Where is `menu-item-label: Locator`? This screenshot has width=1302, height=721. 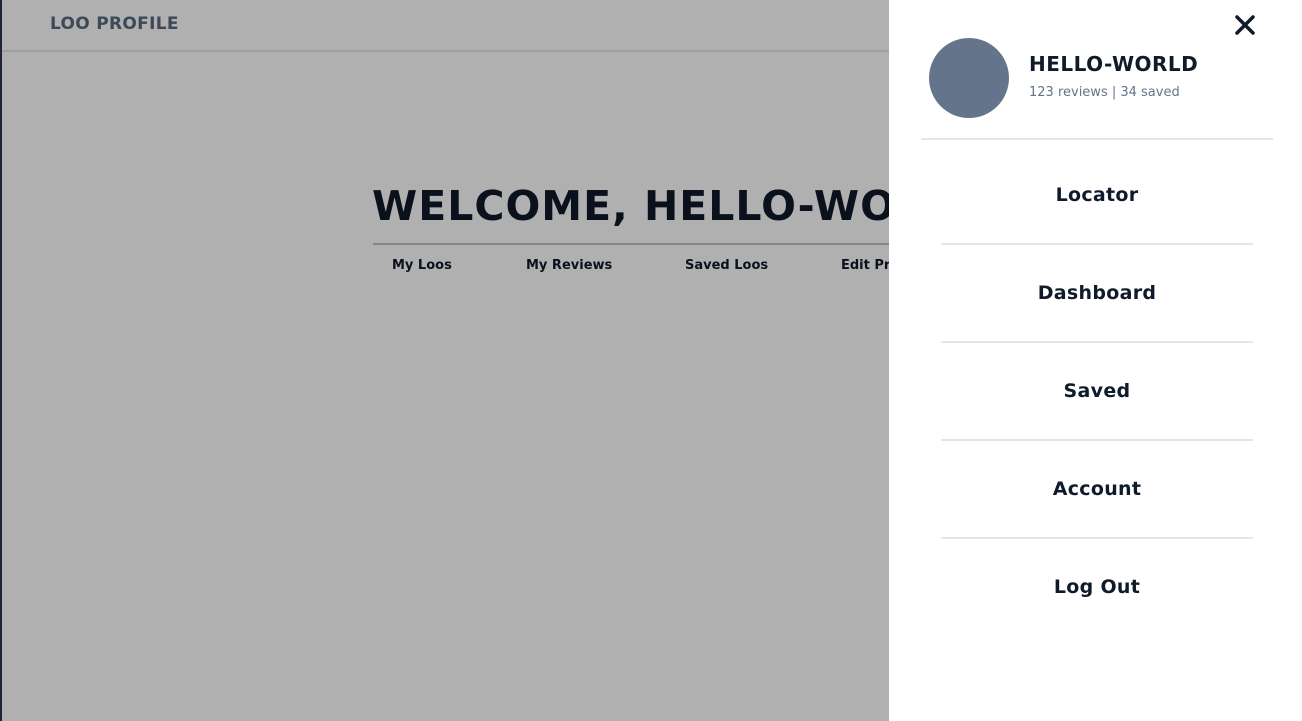 menu-item-label: Locator is located at coordinates (1097, 195).